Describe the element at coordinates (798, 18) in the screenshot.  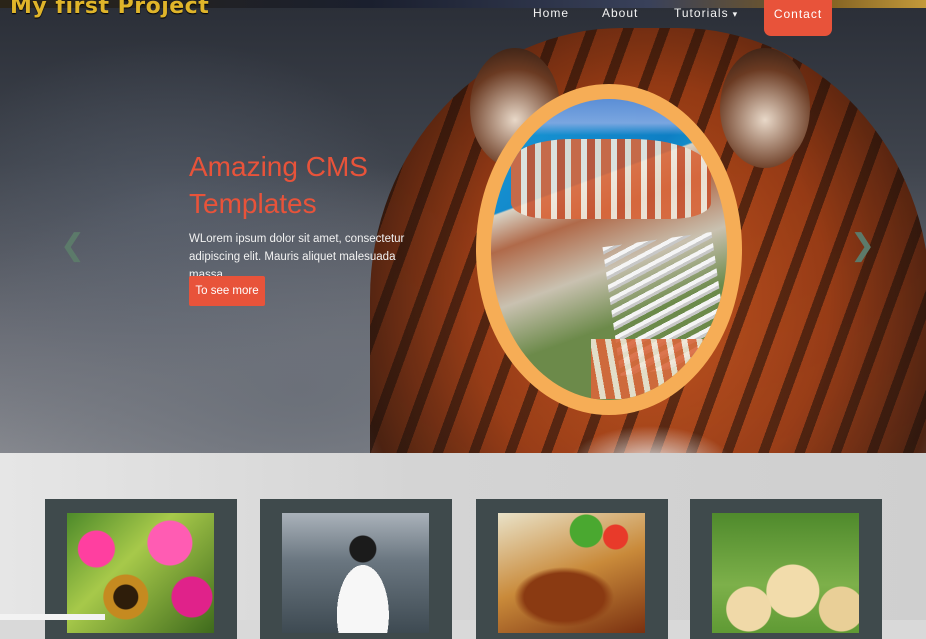
I see `contact-button: Contact` at that location.